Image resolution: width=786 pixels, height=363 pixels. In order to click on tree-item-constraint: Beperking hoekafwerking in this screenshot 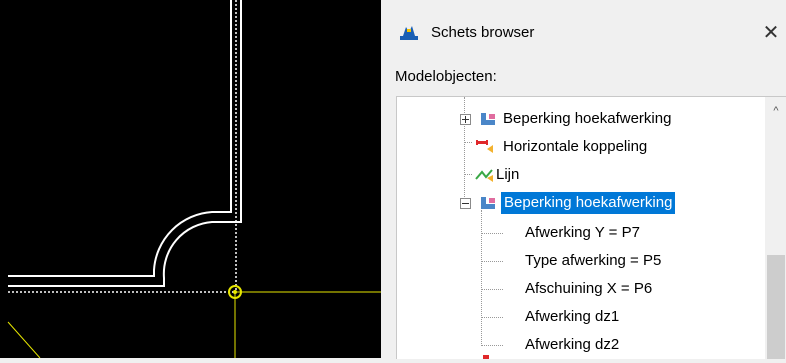, I will do `click(577, 119)`.